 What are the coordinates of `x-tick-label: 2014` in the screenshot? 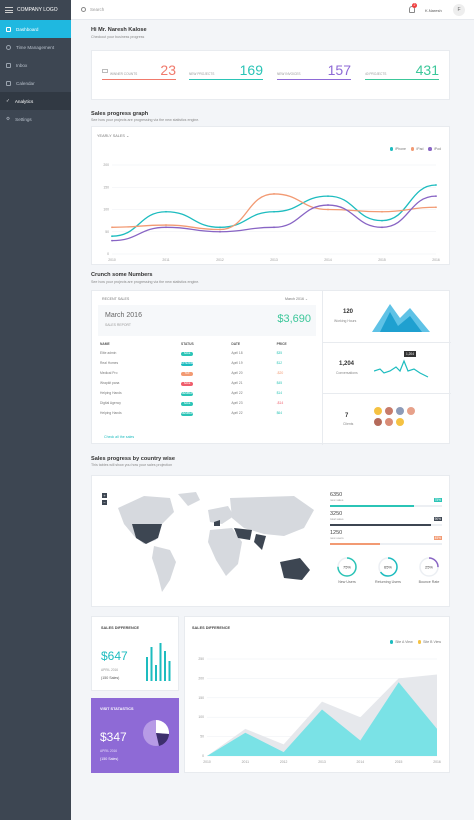 It's located at (361, 762).